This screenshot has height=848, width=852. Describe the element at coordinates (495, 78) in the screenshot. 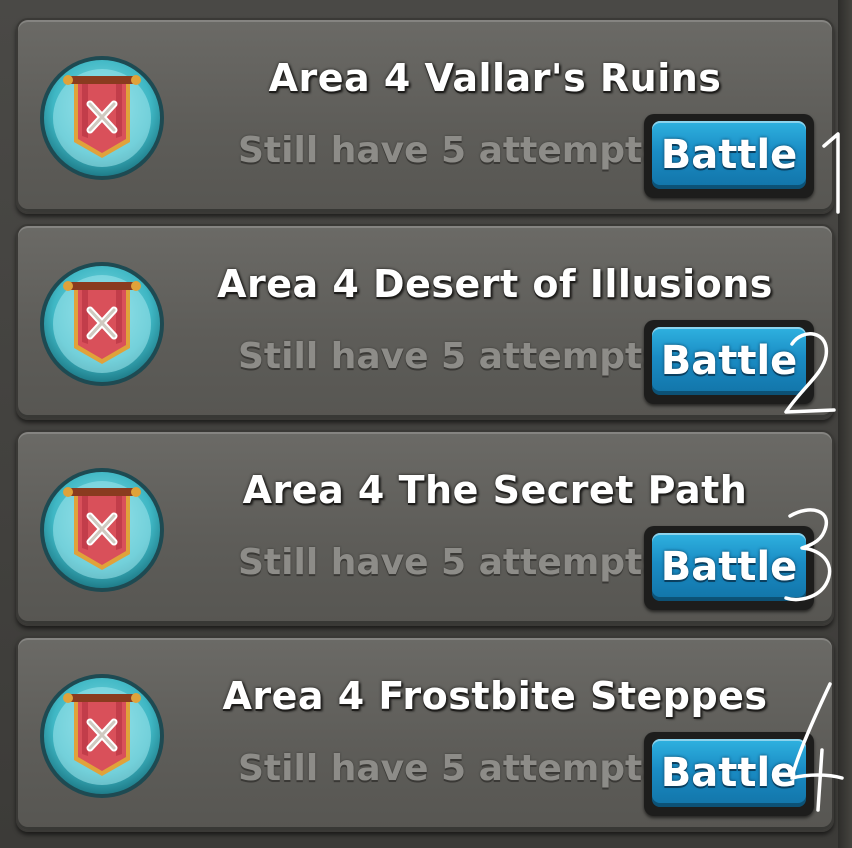

I see `area-title: Area 4 Vallar's Ruins` at that location.